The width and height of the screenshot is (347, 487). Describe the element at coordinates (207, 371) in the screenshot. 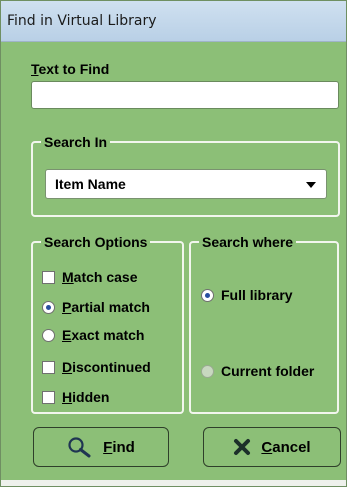

I see `current-folder-radio` at that location.